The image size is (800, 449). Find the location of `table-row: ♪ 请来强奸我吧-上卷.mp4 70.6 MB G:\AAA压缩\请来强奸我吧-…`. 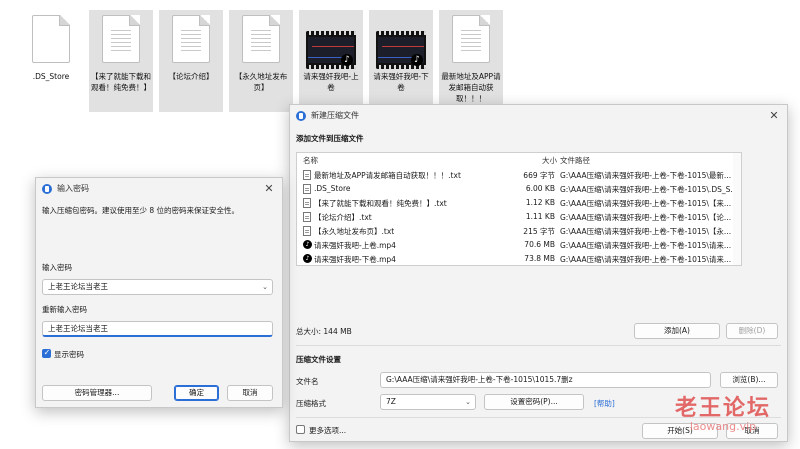

table-row: ♪ 请来强奸我吧-上卷.mp4 70.6 MB G:\AAA压缩\请来强奸我吧-… is located at coordinates (519, 245).